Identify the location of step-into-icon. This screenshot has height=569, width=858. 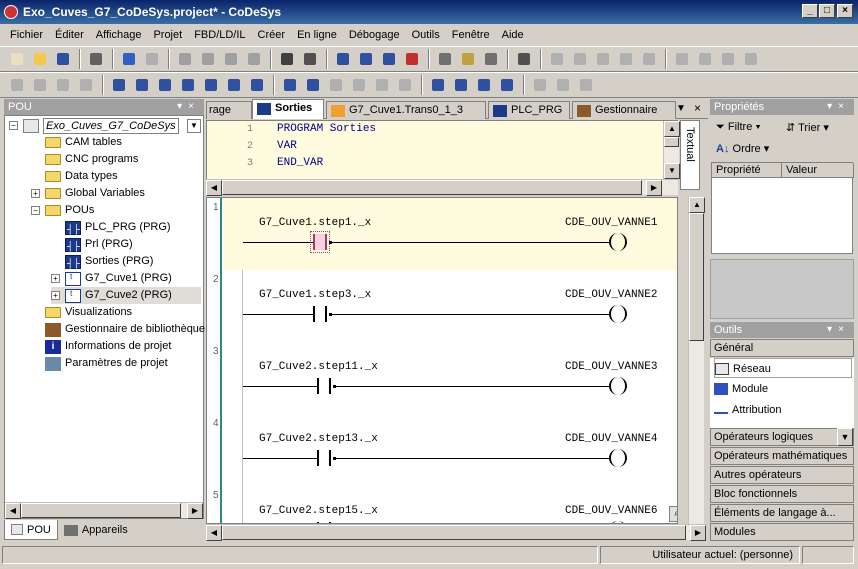
(705, 59).